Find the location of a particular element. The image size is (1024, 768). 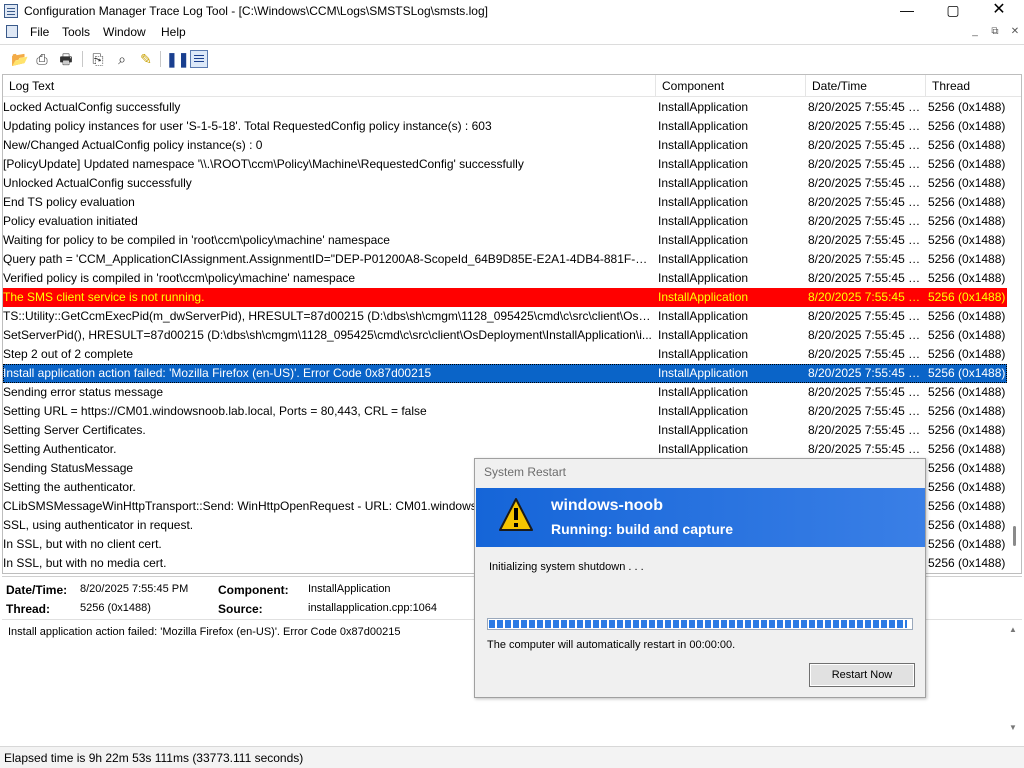

warning-icon is located at coordinates (516, 514).